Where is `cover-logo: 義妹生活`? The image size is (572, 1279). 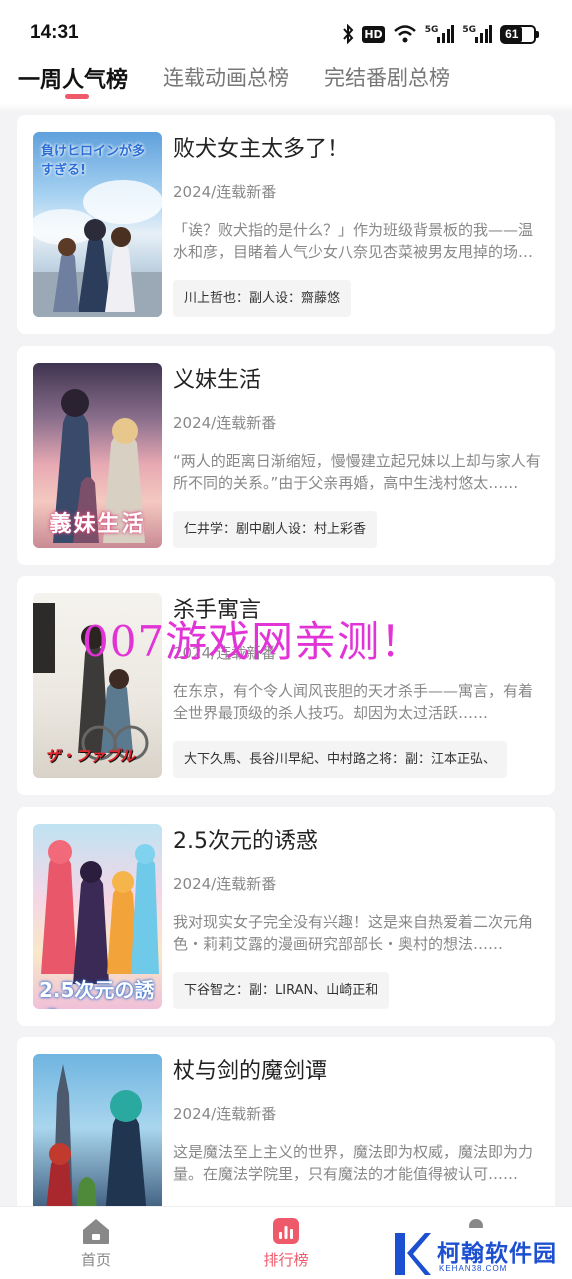
cover-logo: 義妹生活 is located at coordinates (97, 524).